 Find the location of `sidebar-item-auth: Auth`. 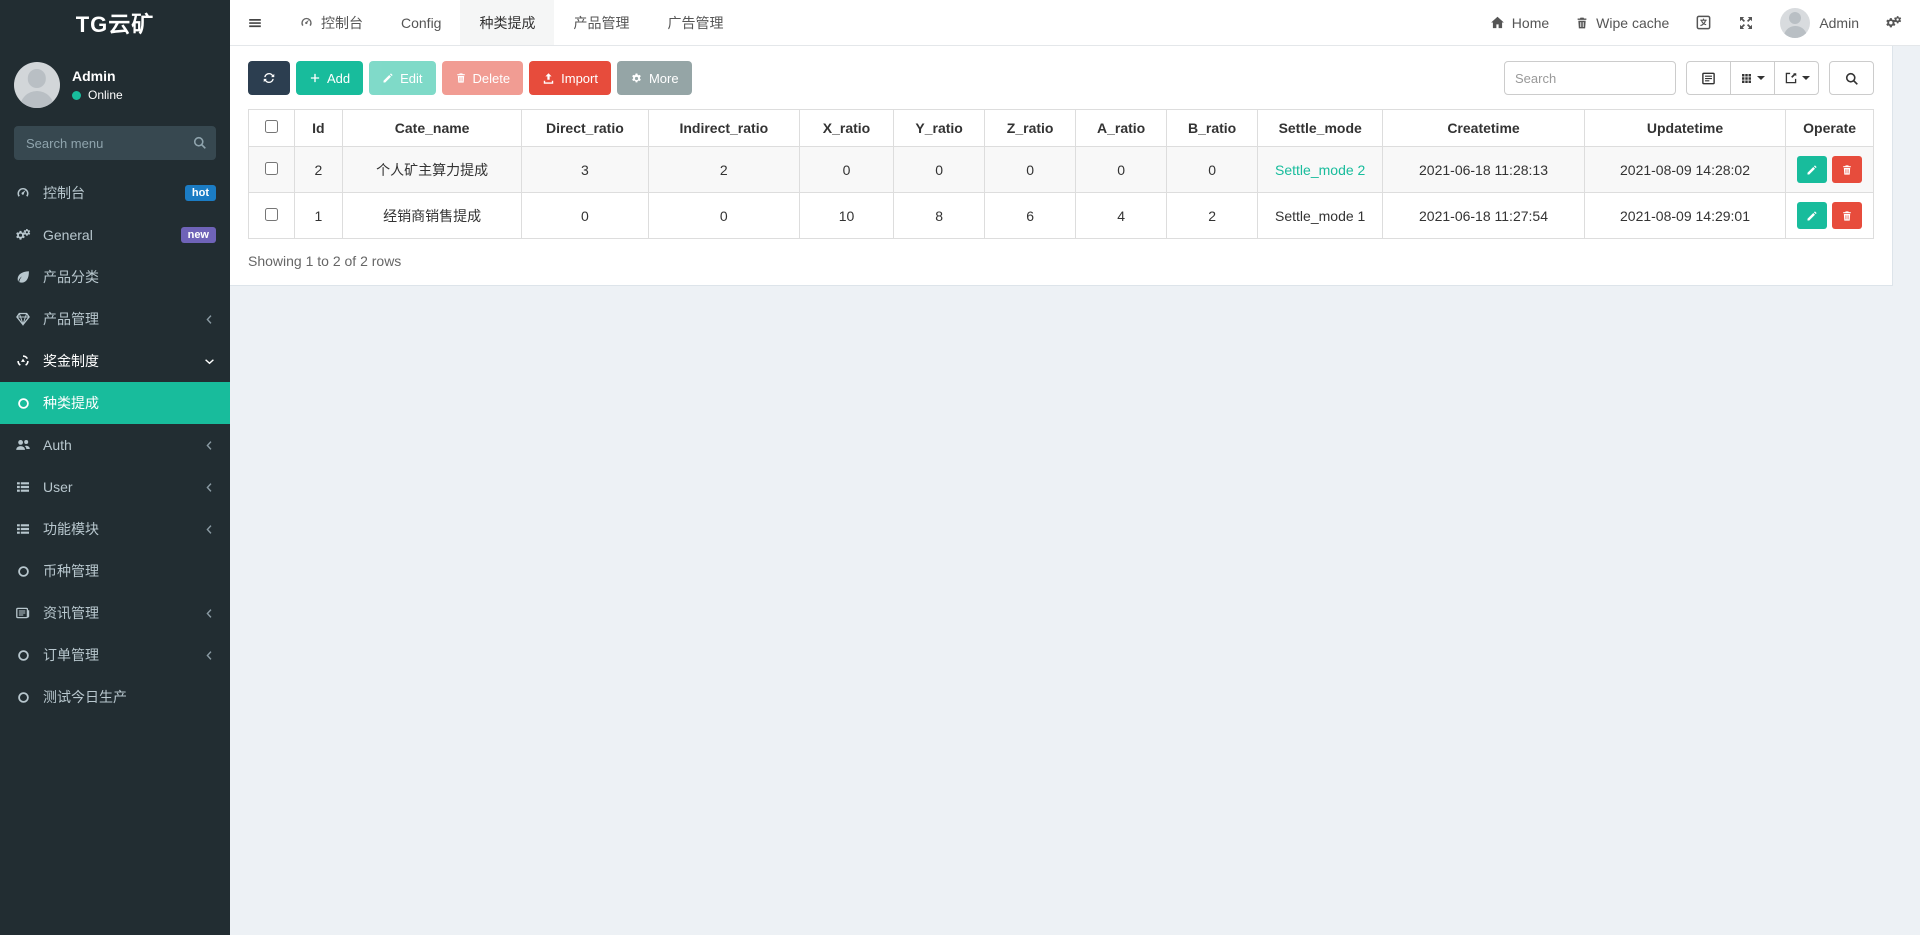

sidebar-item-auth: Auth is located at coordinates (115, 445).